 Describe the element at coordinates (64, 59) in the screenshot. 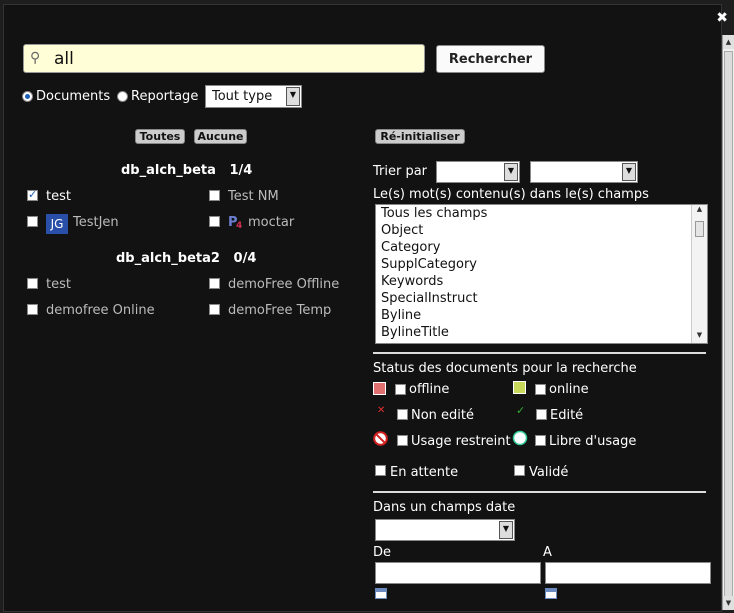

I see `search-input-value: all` at that location.